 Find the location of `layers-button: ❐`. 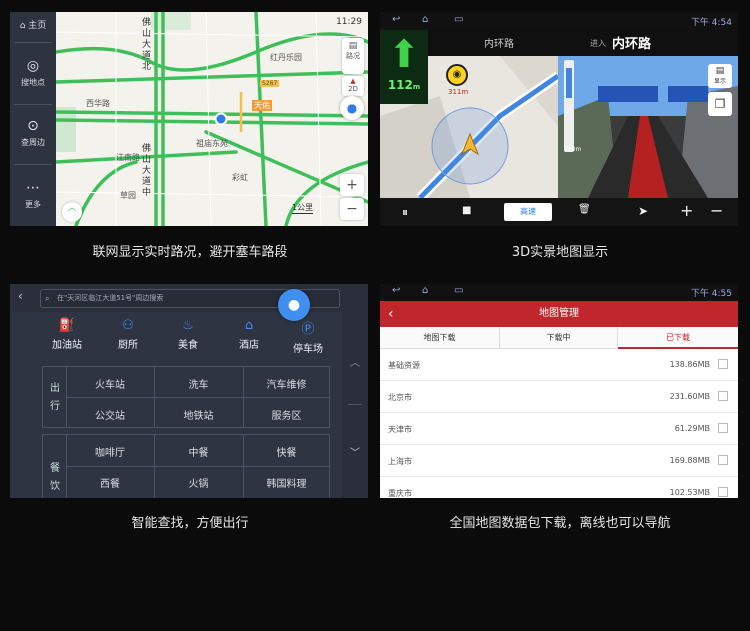

layers-button: ❐ is located at coordinates (720, 104).